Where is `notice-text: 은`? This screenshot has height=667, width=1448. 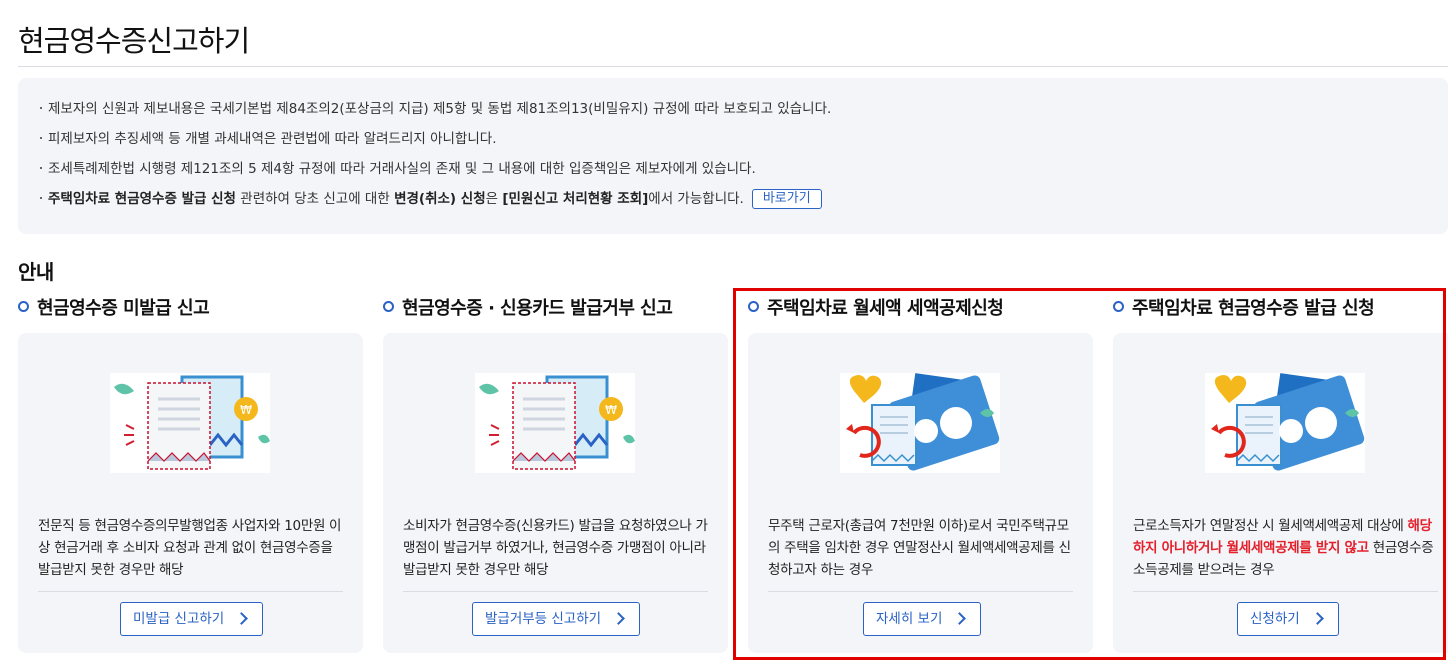
notice-text: 은 is located at coordinates (494, 199).